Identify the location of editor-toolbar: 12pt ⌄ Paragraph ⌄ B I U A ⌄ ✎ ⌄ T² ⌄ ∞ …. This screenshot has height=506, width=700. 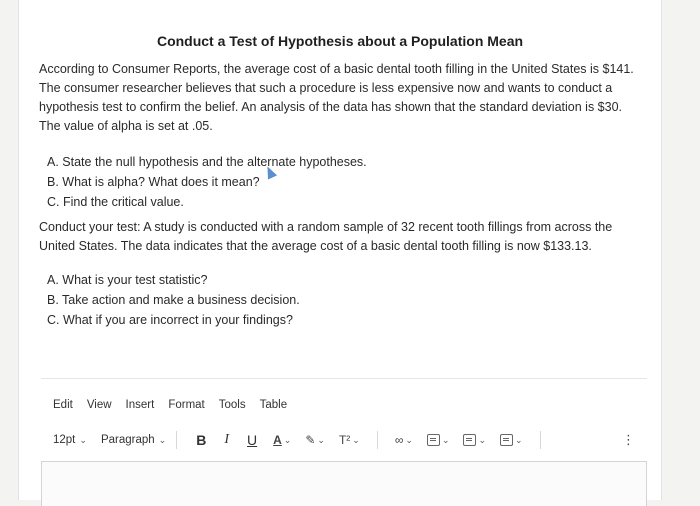
(348, 440).